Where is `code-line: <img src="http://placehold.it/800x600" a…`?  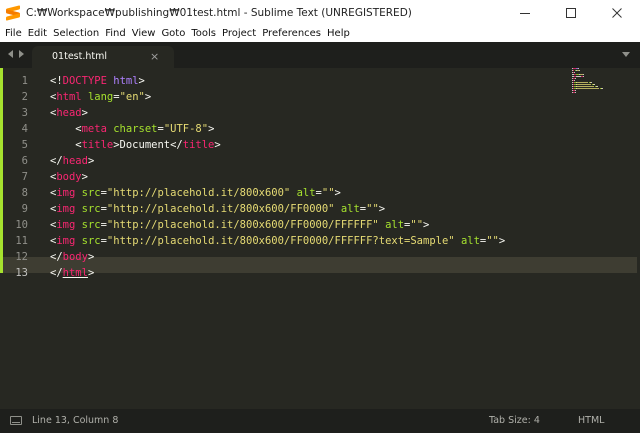
code-line: <img src="http://placehold.it/800x600" a… is located at coordinates (195, 193).